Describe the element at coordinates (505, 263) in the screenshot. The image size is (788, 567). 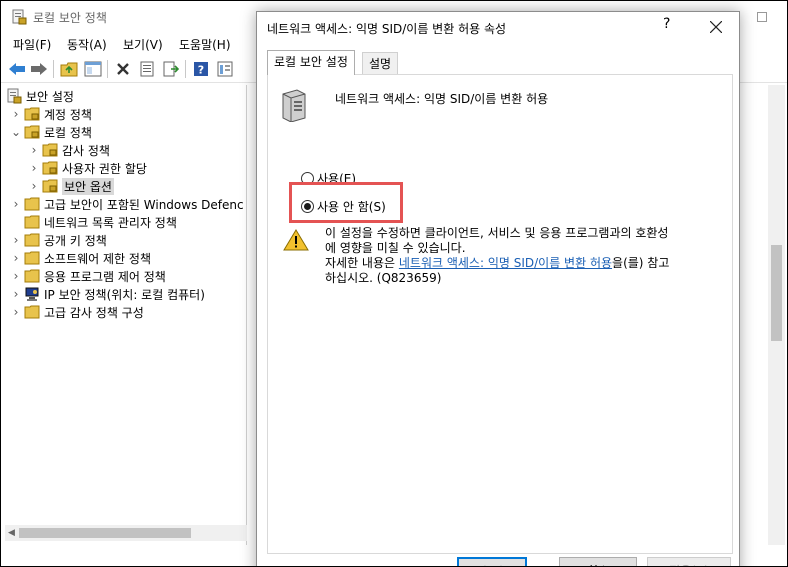
I see `more-info-link: 네트워크 액세스: 익명 SID/이름 변환 허용` at that location.